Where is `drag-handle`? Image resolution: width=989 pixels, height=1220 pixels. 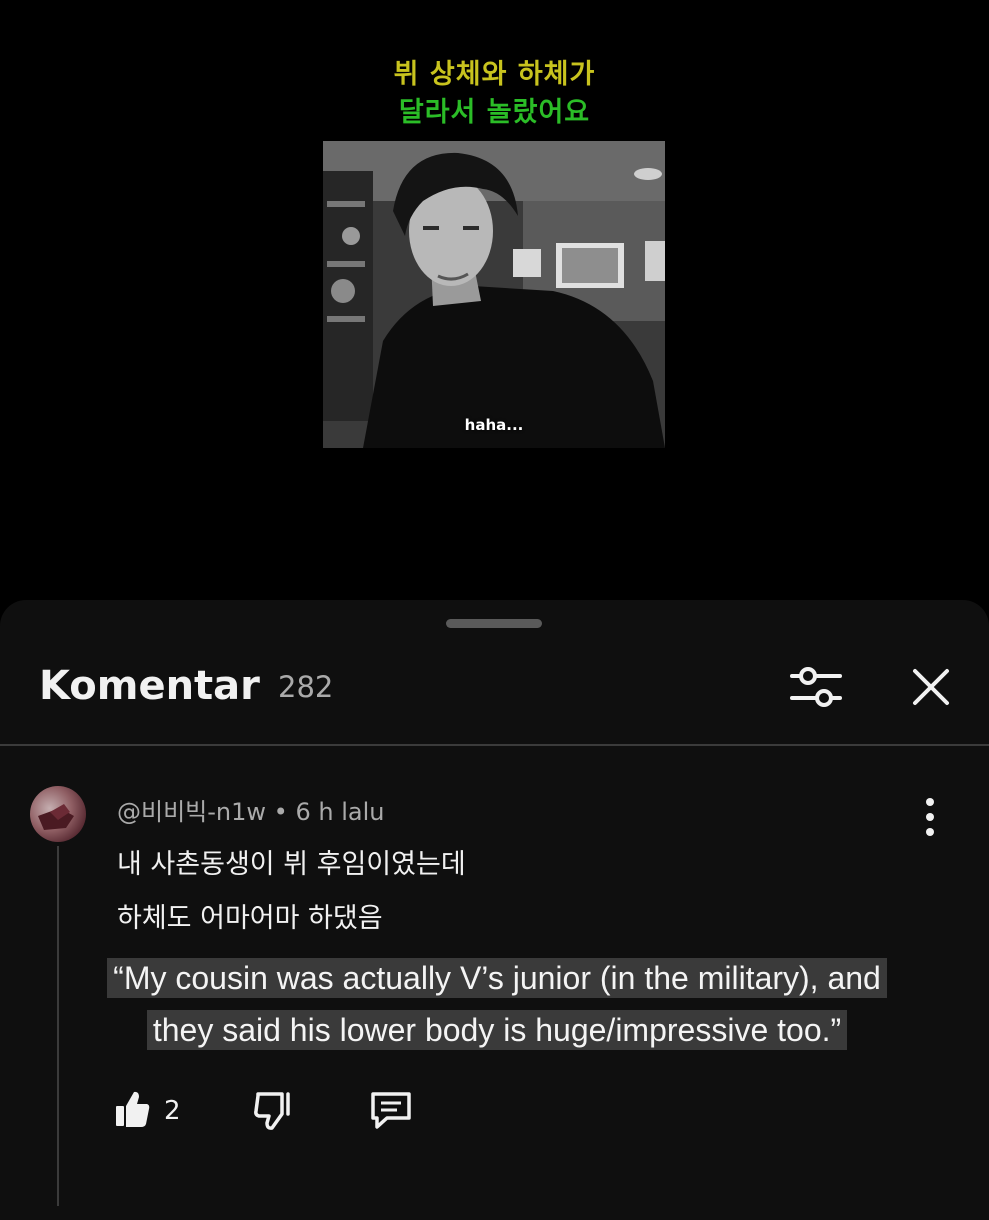
drag-handle is located at coordinates (494, 623).